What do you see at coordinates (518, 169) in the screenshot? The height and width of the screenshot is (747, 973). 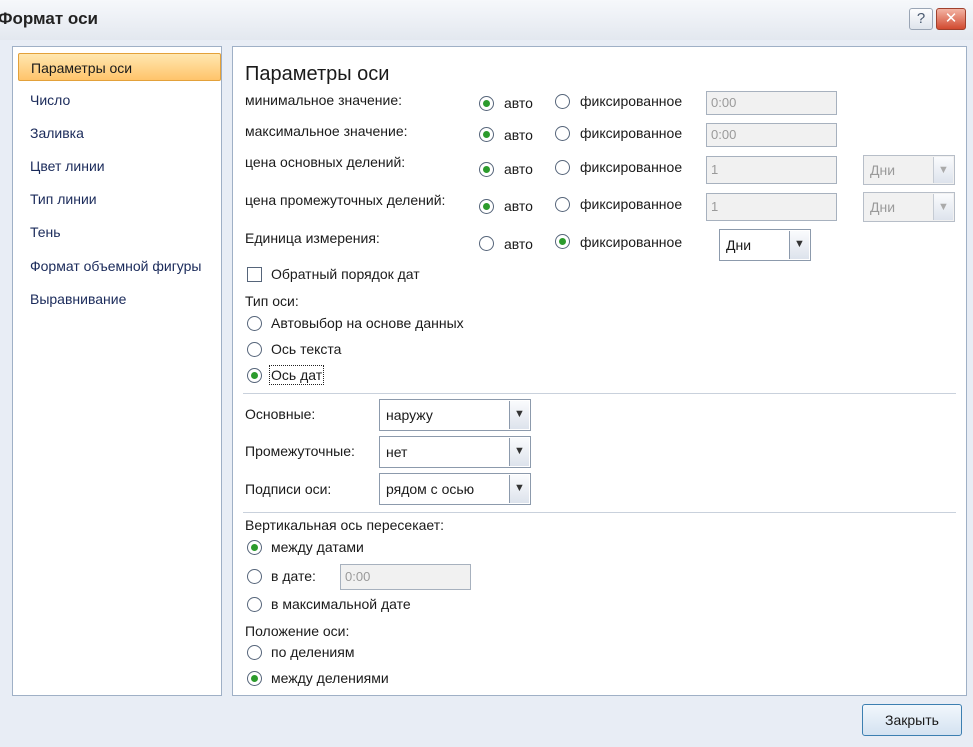 I see `major-unit-auto-label: авто` at bounding box center [518, 169].